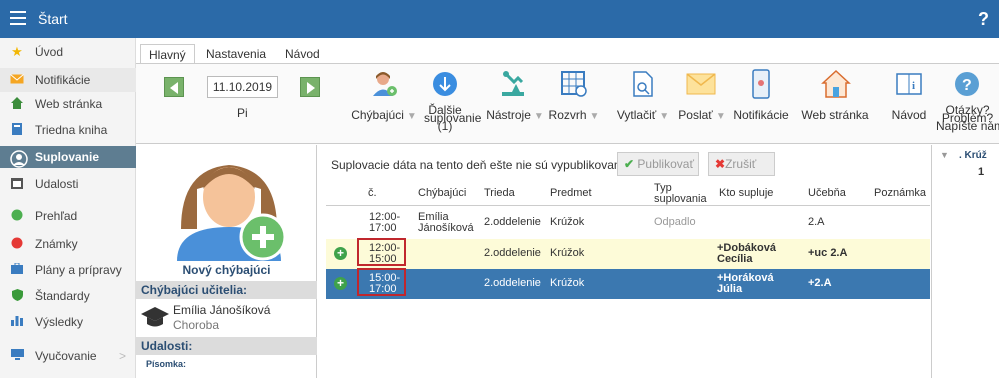  I want to click on sidebar-item-suplovanie: Suplovanie, so click(68, 157).